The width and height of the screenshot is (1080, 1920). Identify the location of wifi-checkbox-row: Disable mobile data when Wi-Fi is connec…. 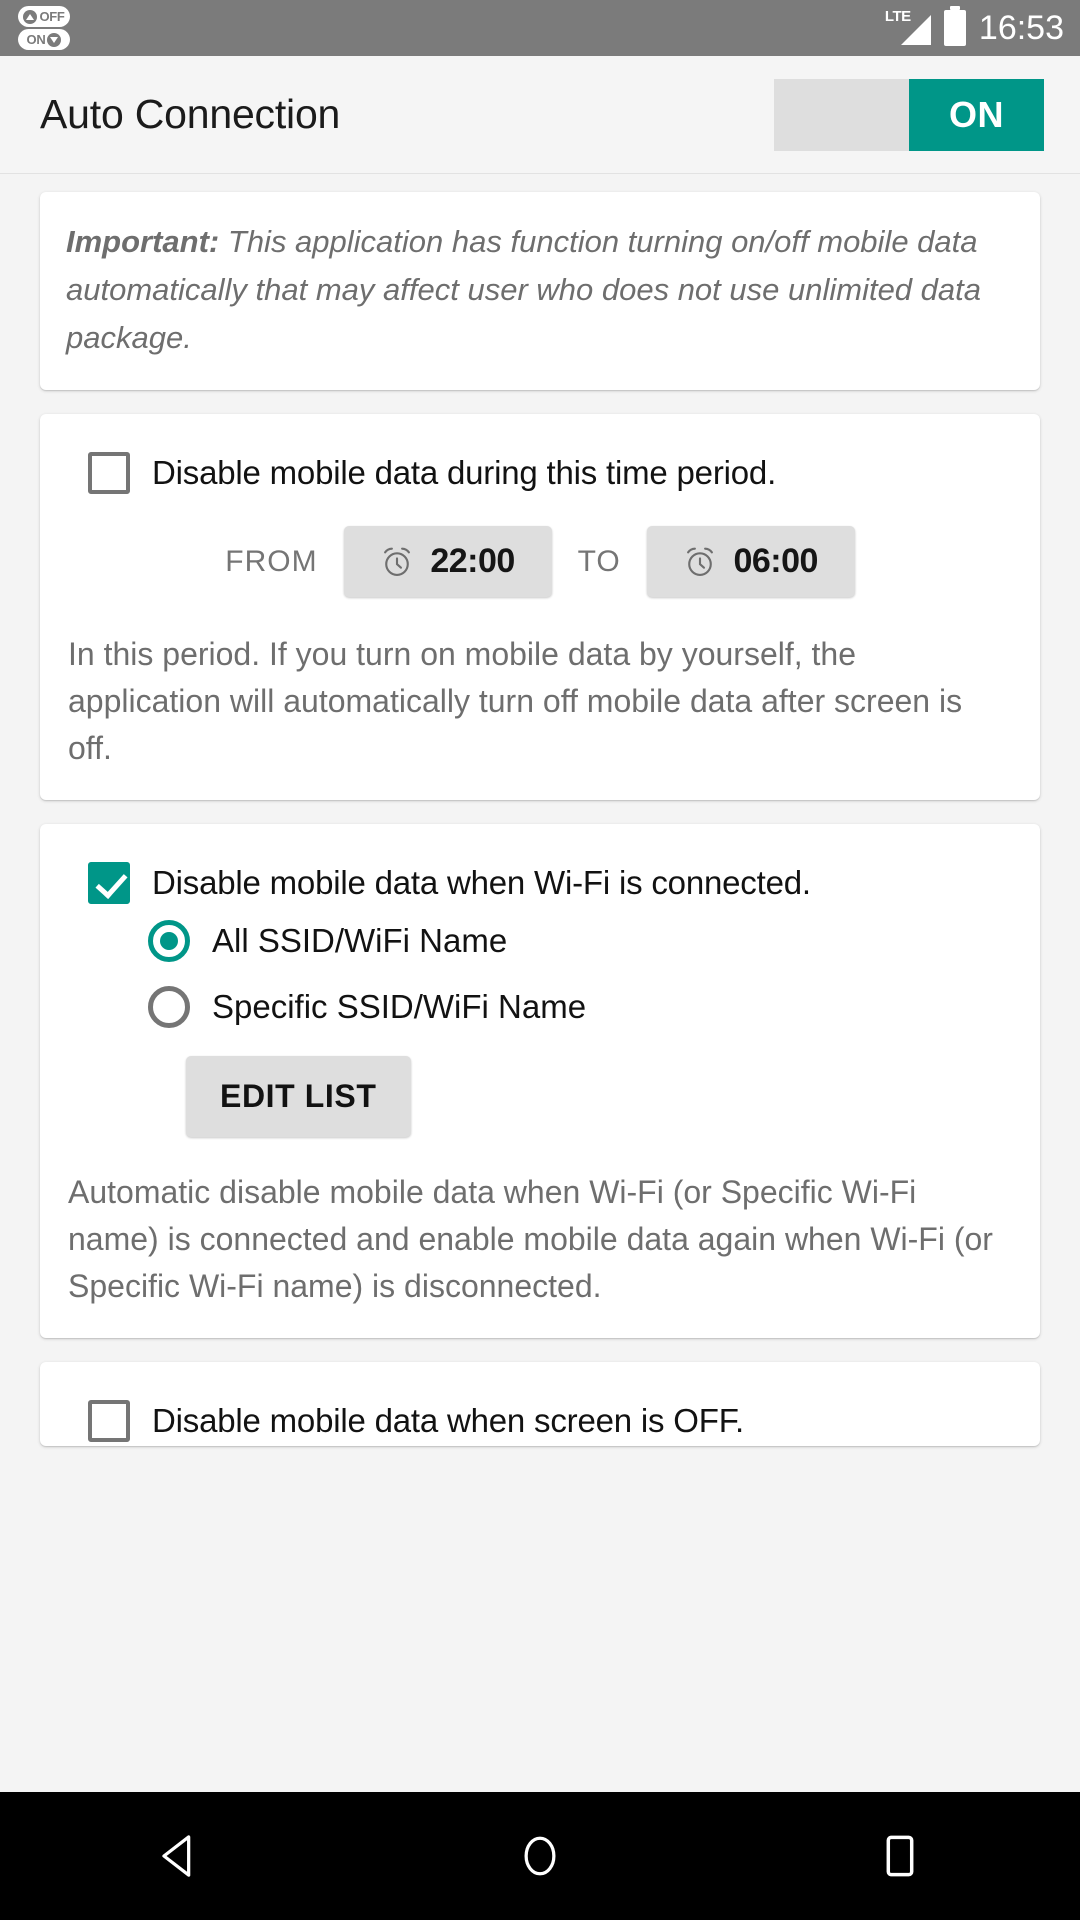
(540, 879).